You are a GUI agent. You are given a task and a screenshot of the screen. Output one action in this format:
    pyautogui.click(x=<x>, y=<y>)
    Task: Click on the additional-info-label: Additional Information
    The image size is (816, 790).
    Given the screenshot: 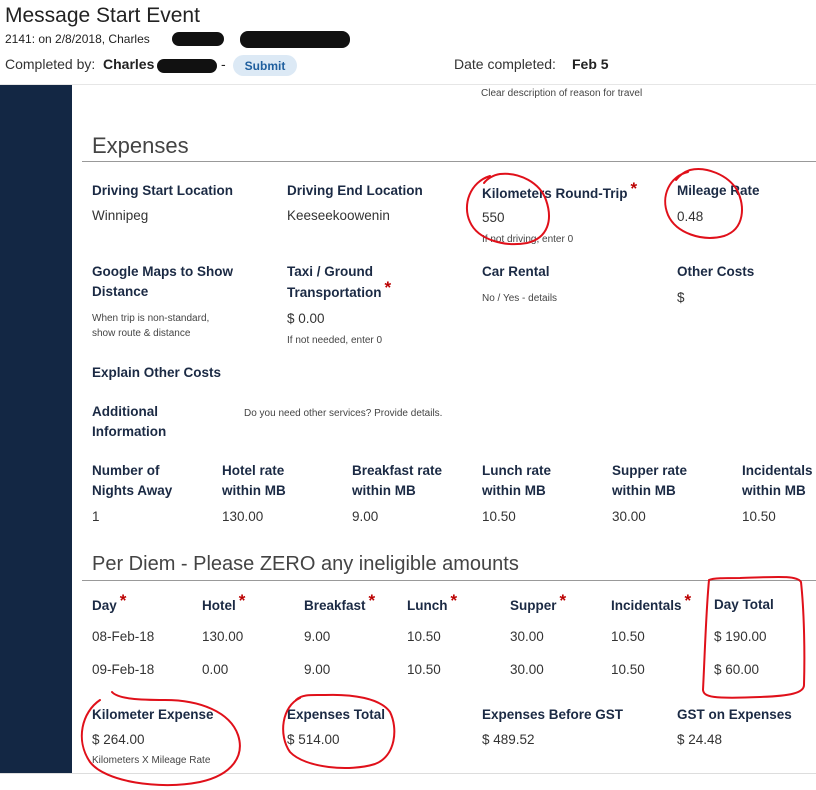 What is the action you would take?
    pyautogui.click(x=129, y=422)
    